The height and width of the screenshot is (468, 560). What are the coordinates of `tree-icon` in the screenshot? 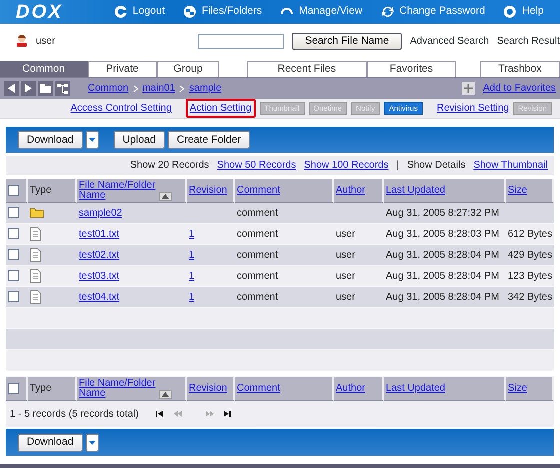 It's located at (62, 88).